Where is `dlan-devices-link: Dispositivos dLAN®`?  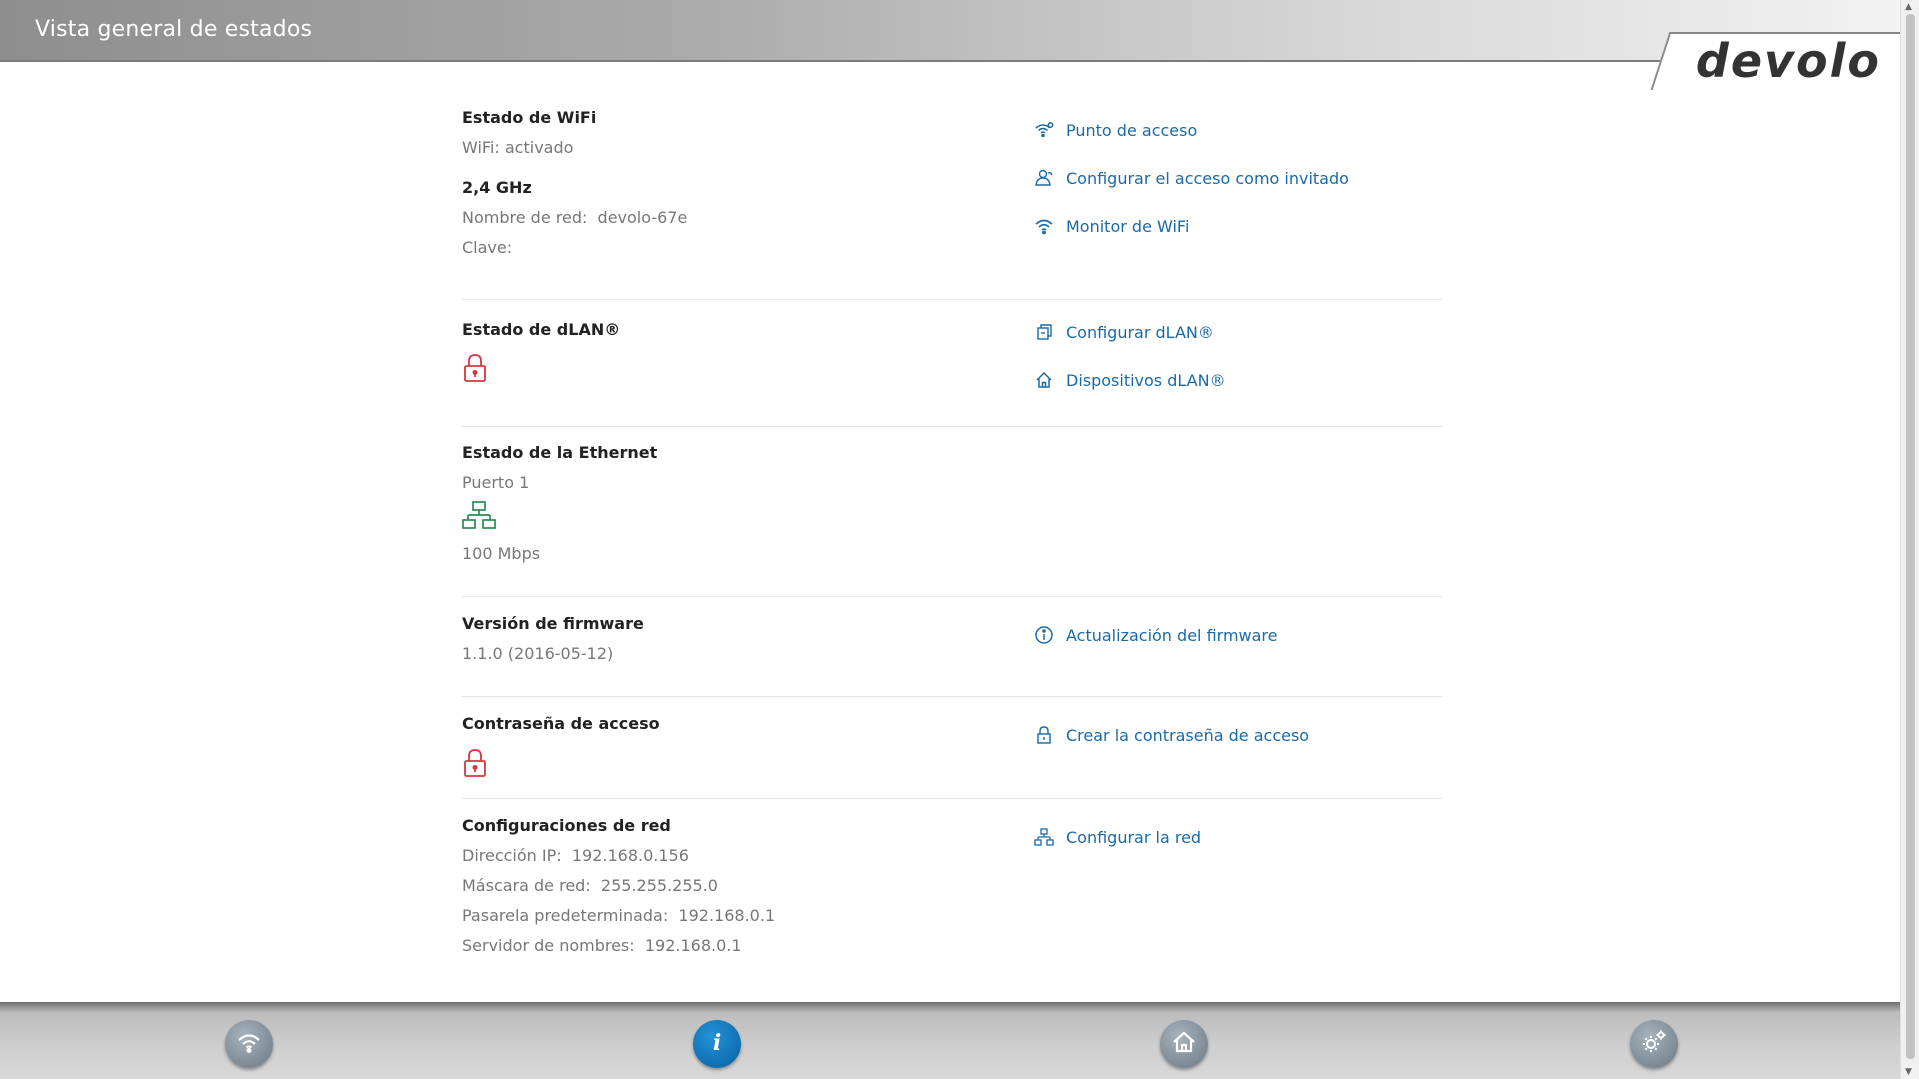 dlan-devices-link: Dispositivos dLAN® is located at coordinates (1130, 380).